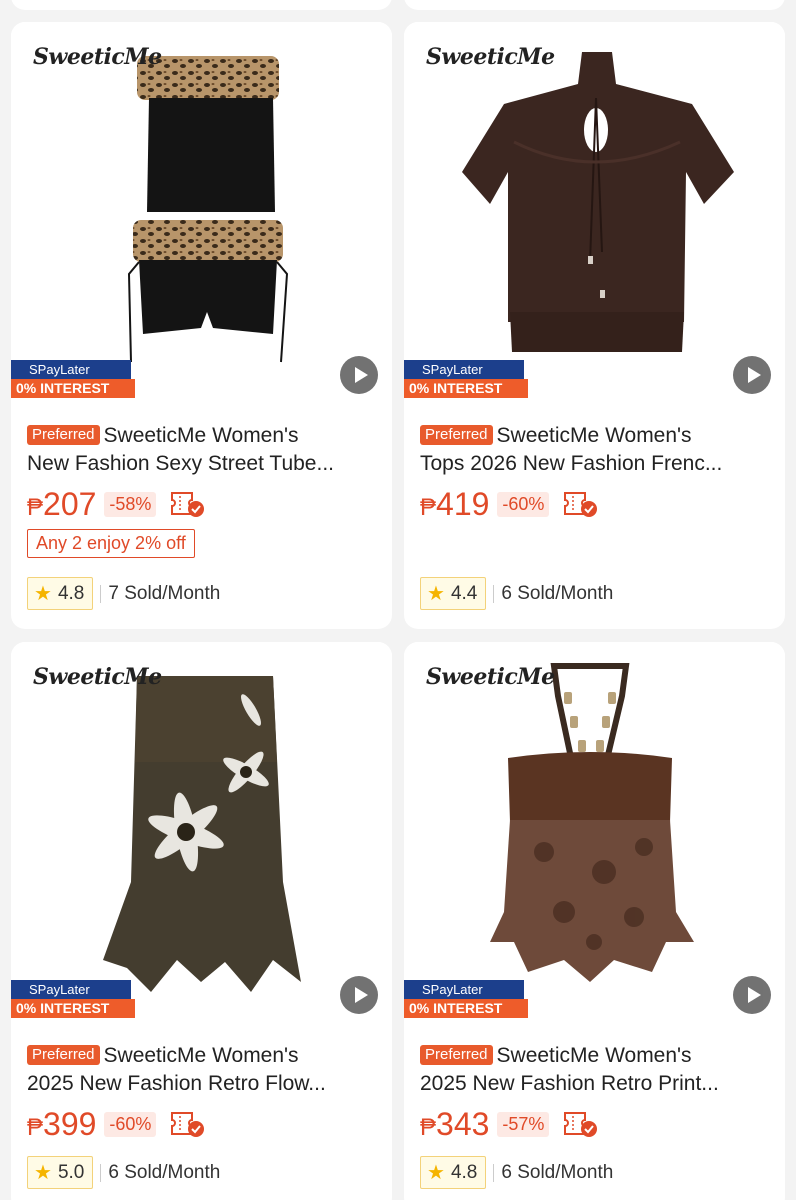  I want to click on product-price: ₱419, so click(455, 503).